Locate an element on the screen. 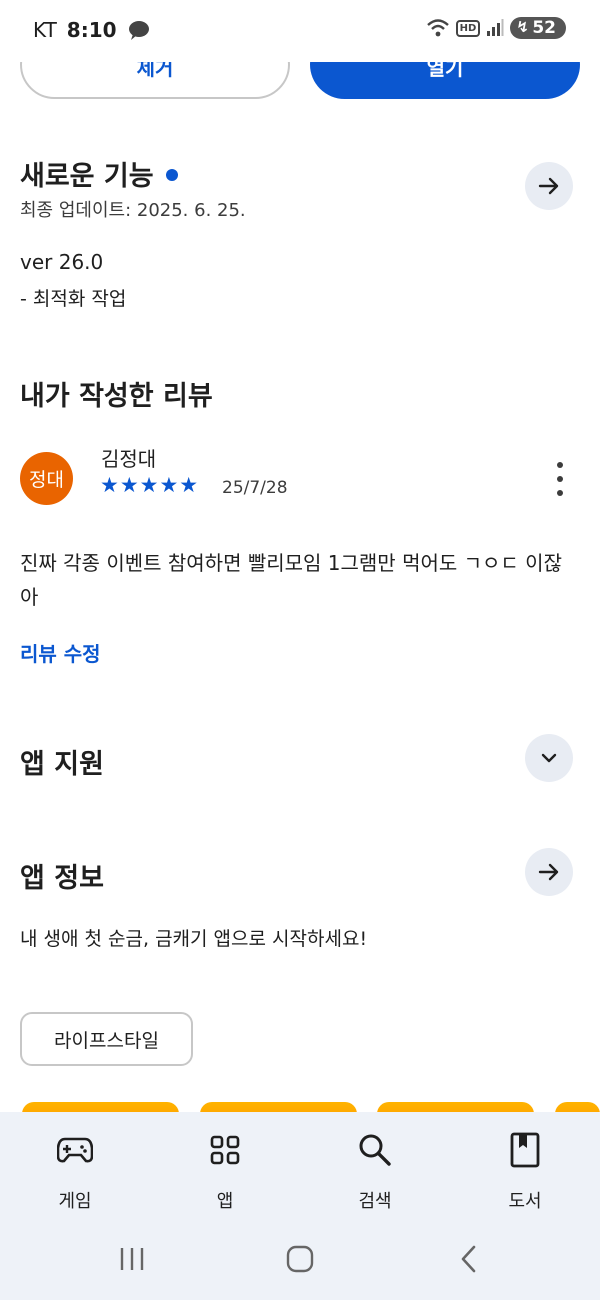 Image resolution: width=600 pixels, height=1300 pixels. chevron-down-icon is located at coordinates (549, 758).